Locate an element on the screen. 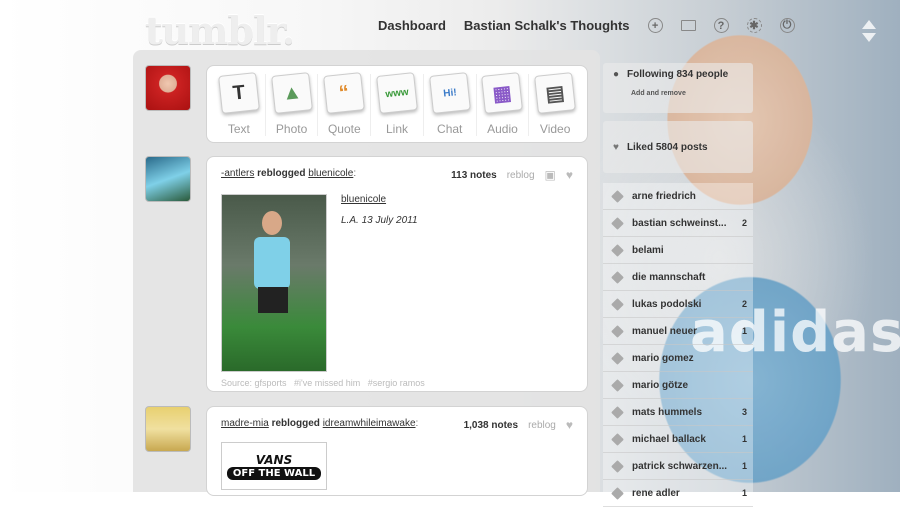 The width and height of the screenshot is (900, 507). tracked-tag-item: patrick schwarzen... 1 is located at coordinates (678, 466).